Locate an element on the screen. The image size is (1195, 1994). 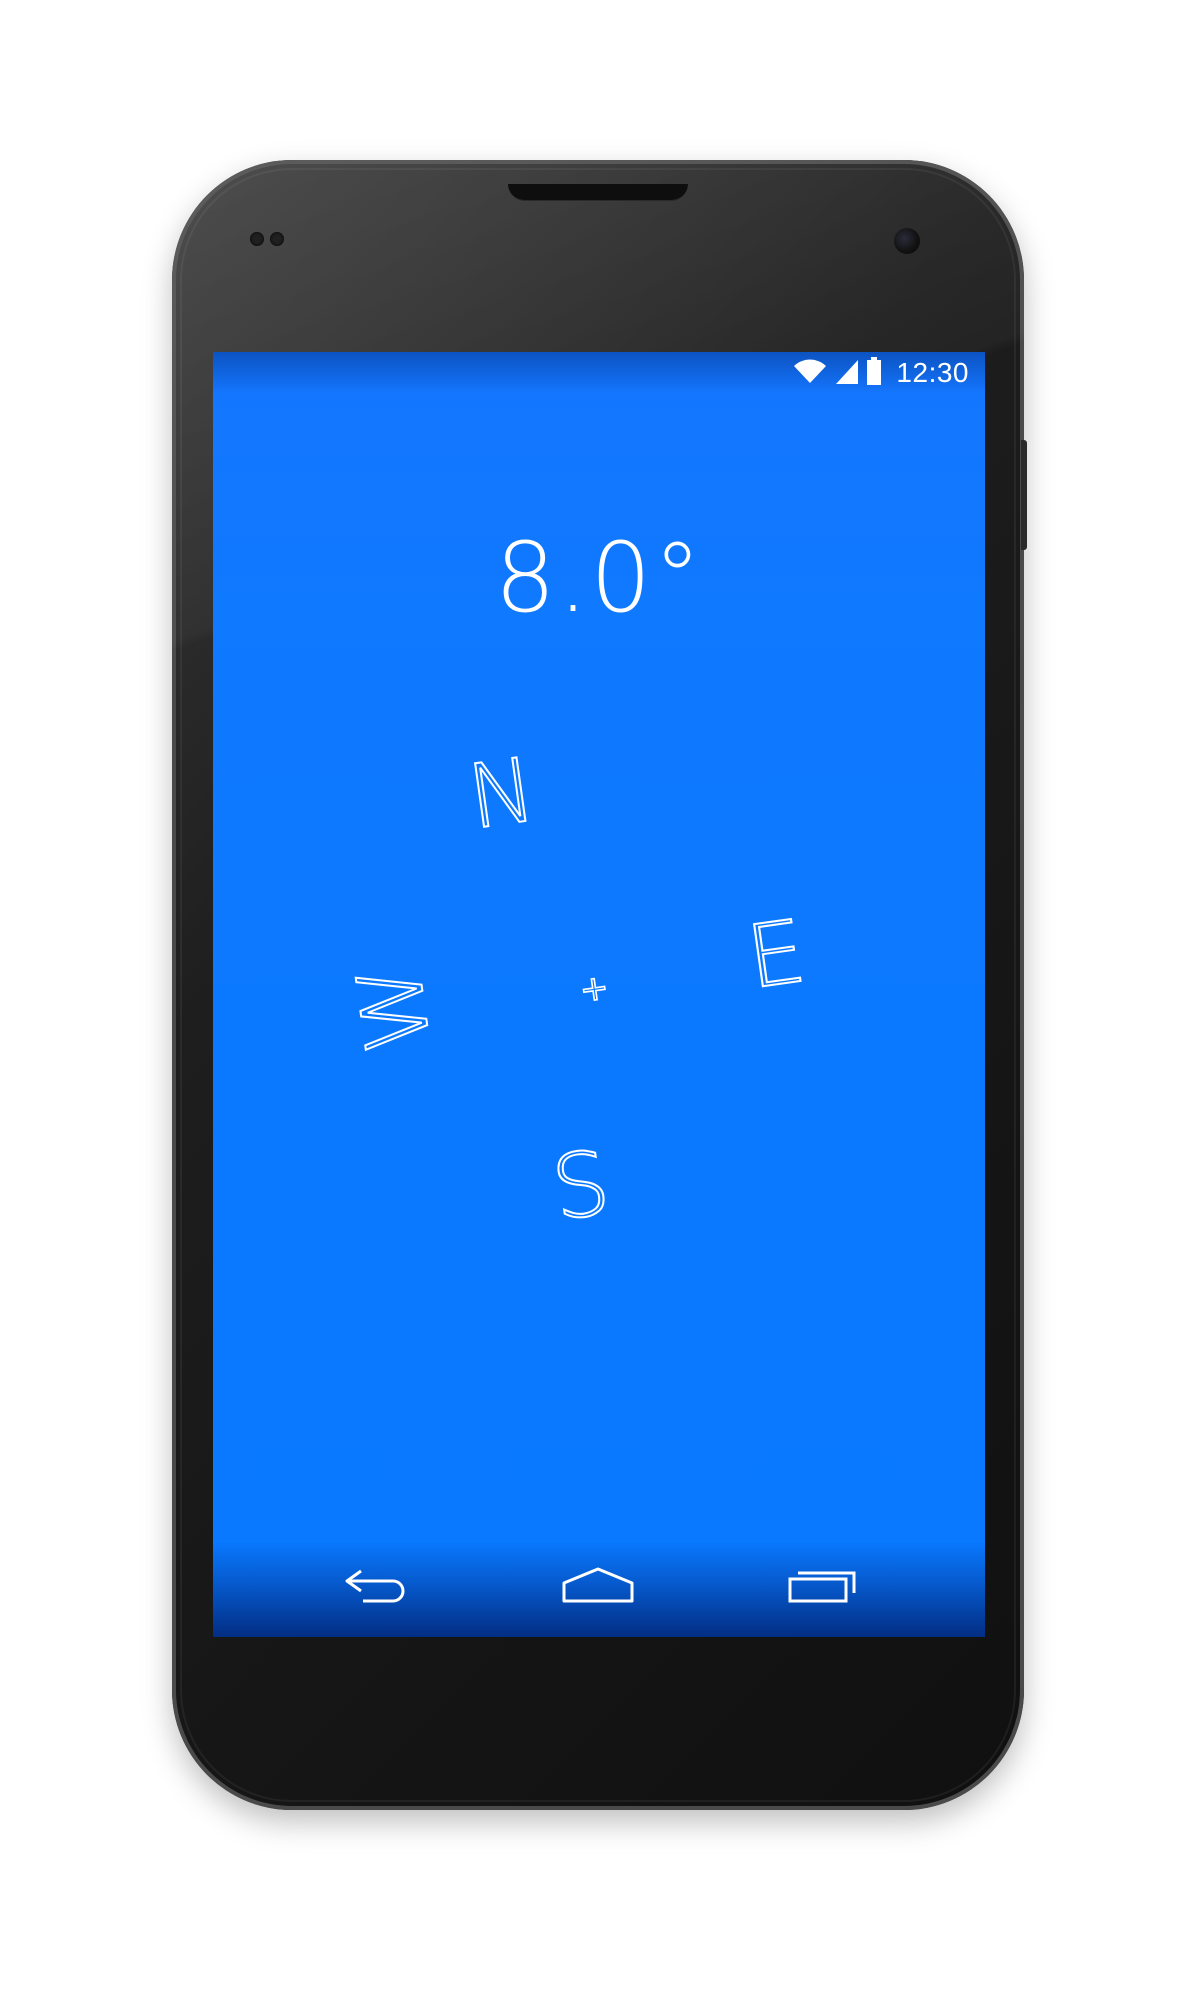
recents-button is located at coordinates (824, 1587).